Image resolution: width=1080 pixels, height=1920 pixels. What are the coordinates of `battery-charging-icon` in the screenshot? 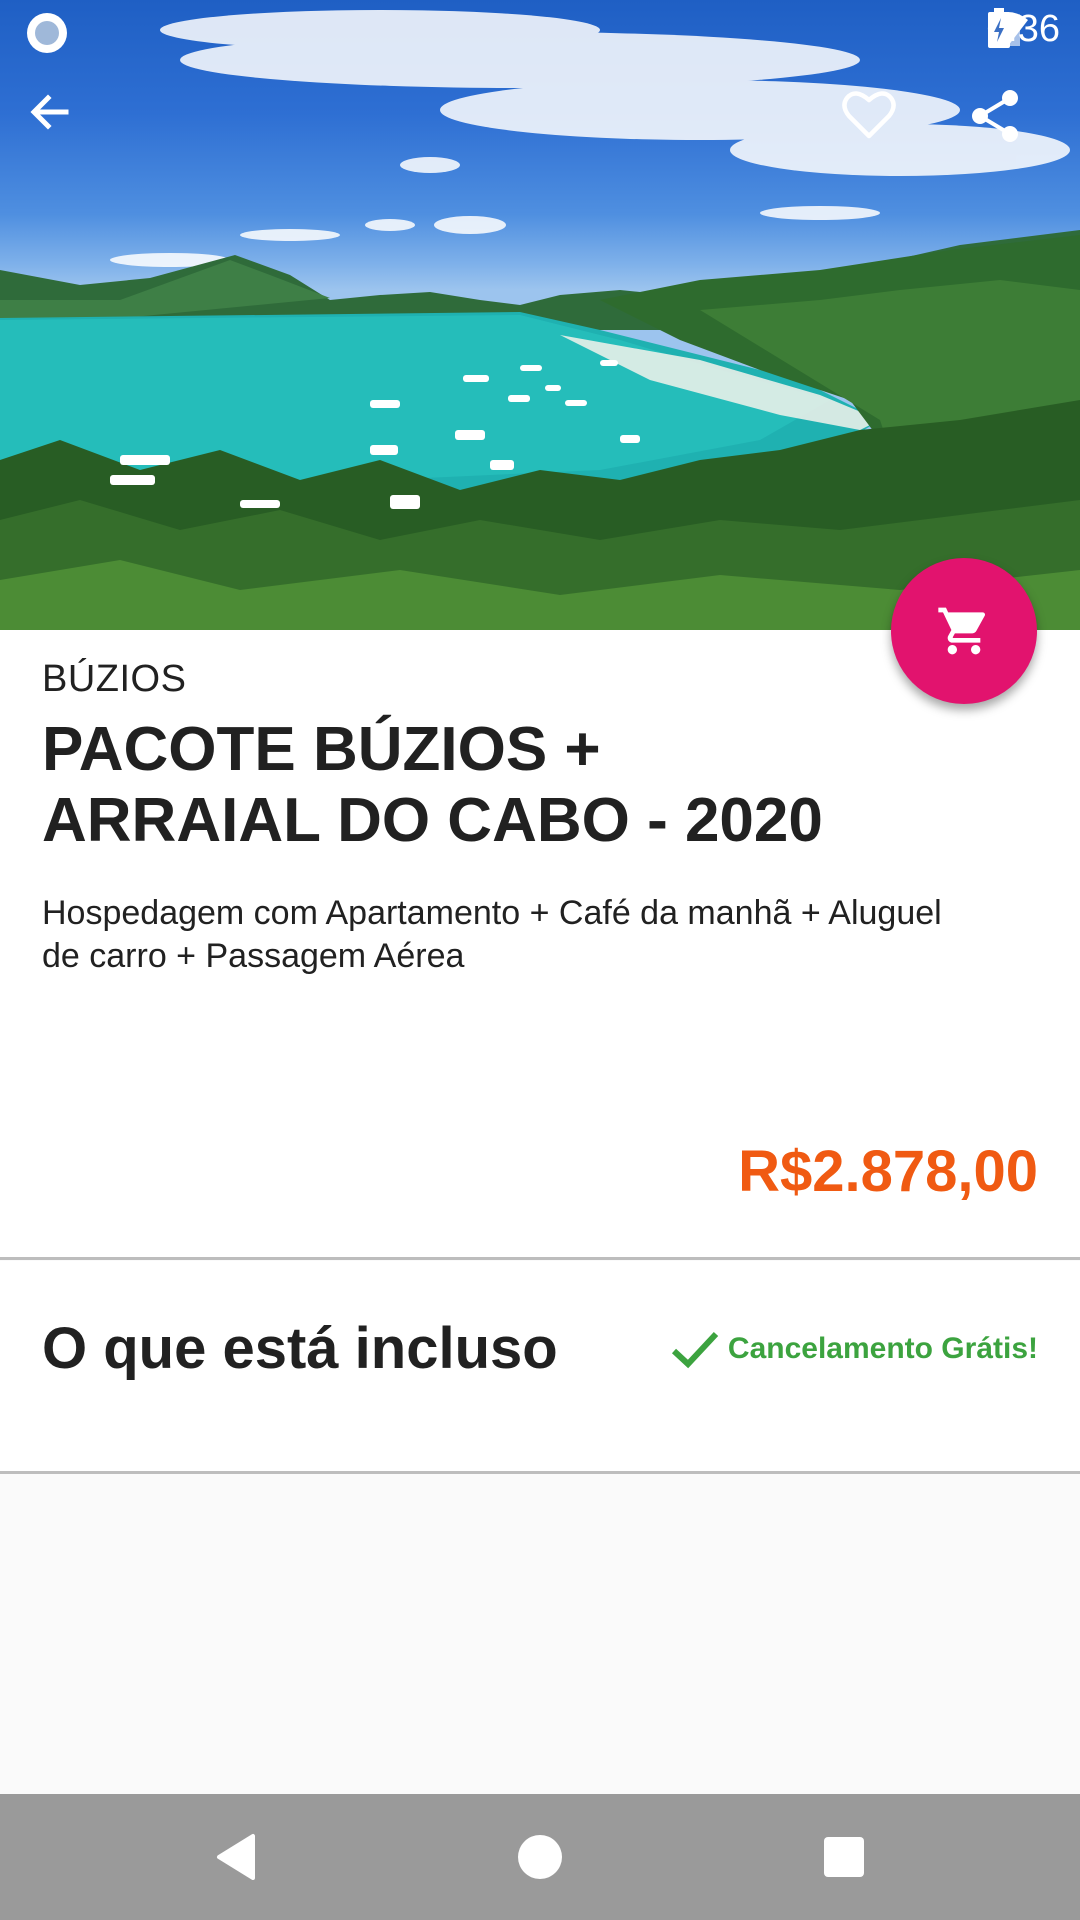 It's located at (999, 28).